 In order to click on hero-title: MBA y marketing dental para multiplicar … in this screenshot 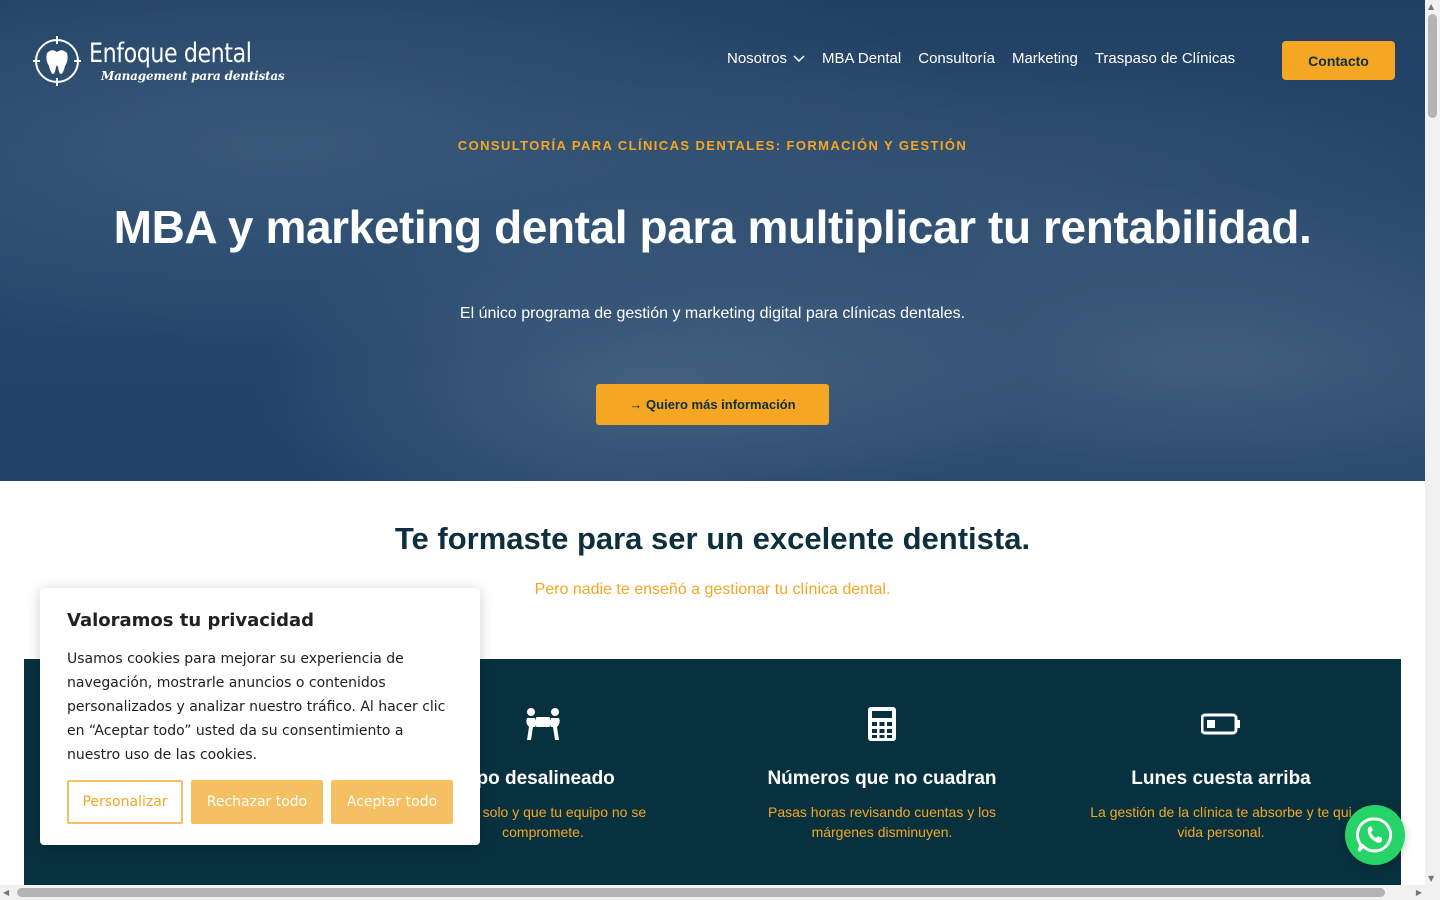, I will do `click(712, 227)`.